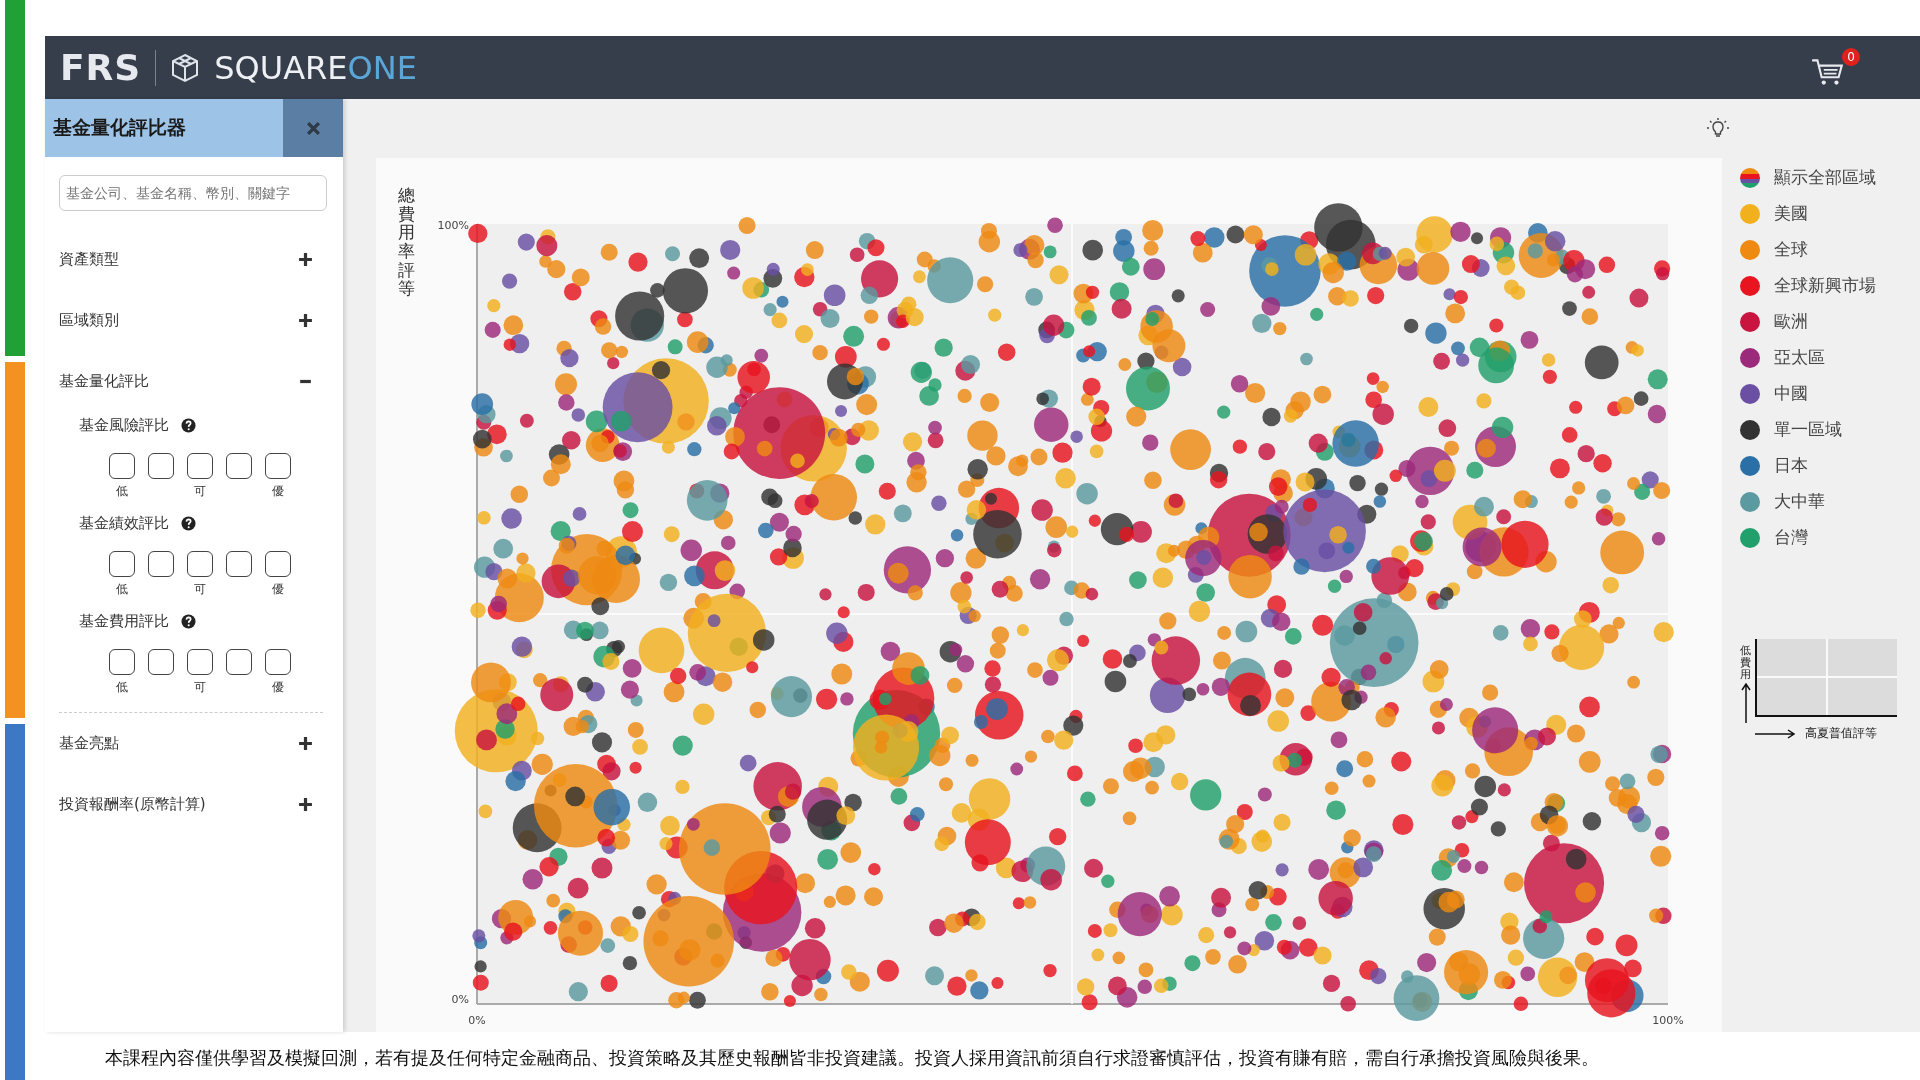  What do you see at coordinates (1668, 1020) in the screenshot?
I see `x-tick-label: 100%` at bounding box center [1668, 1020].